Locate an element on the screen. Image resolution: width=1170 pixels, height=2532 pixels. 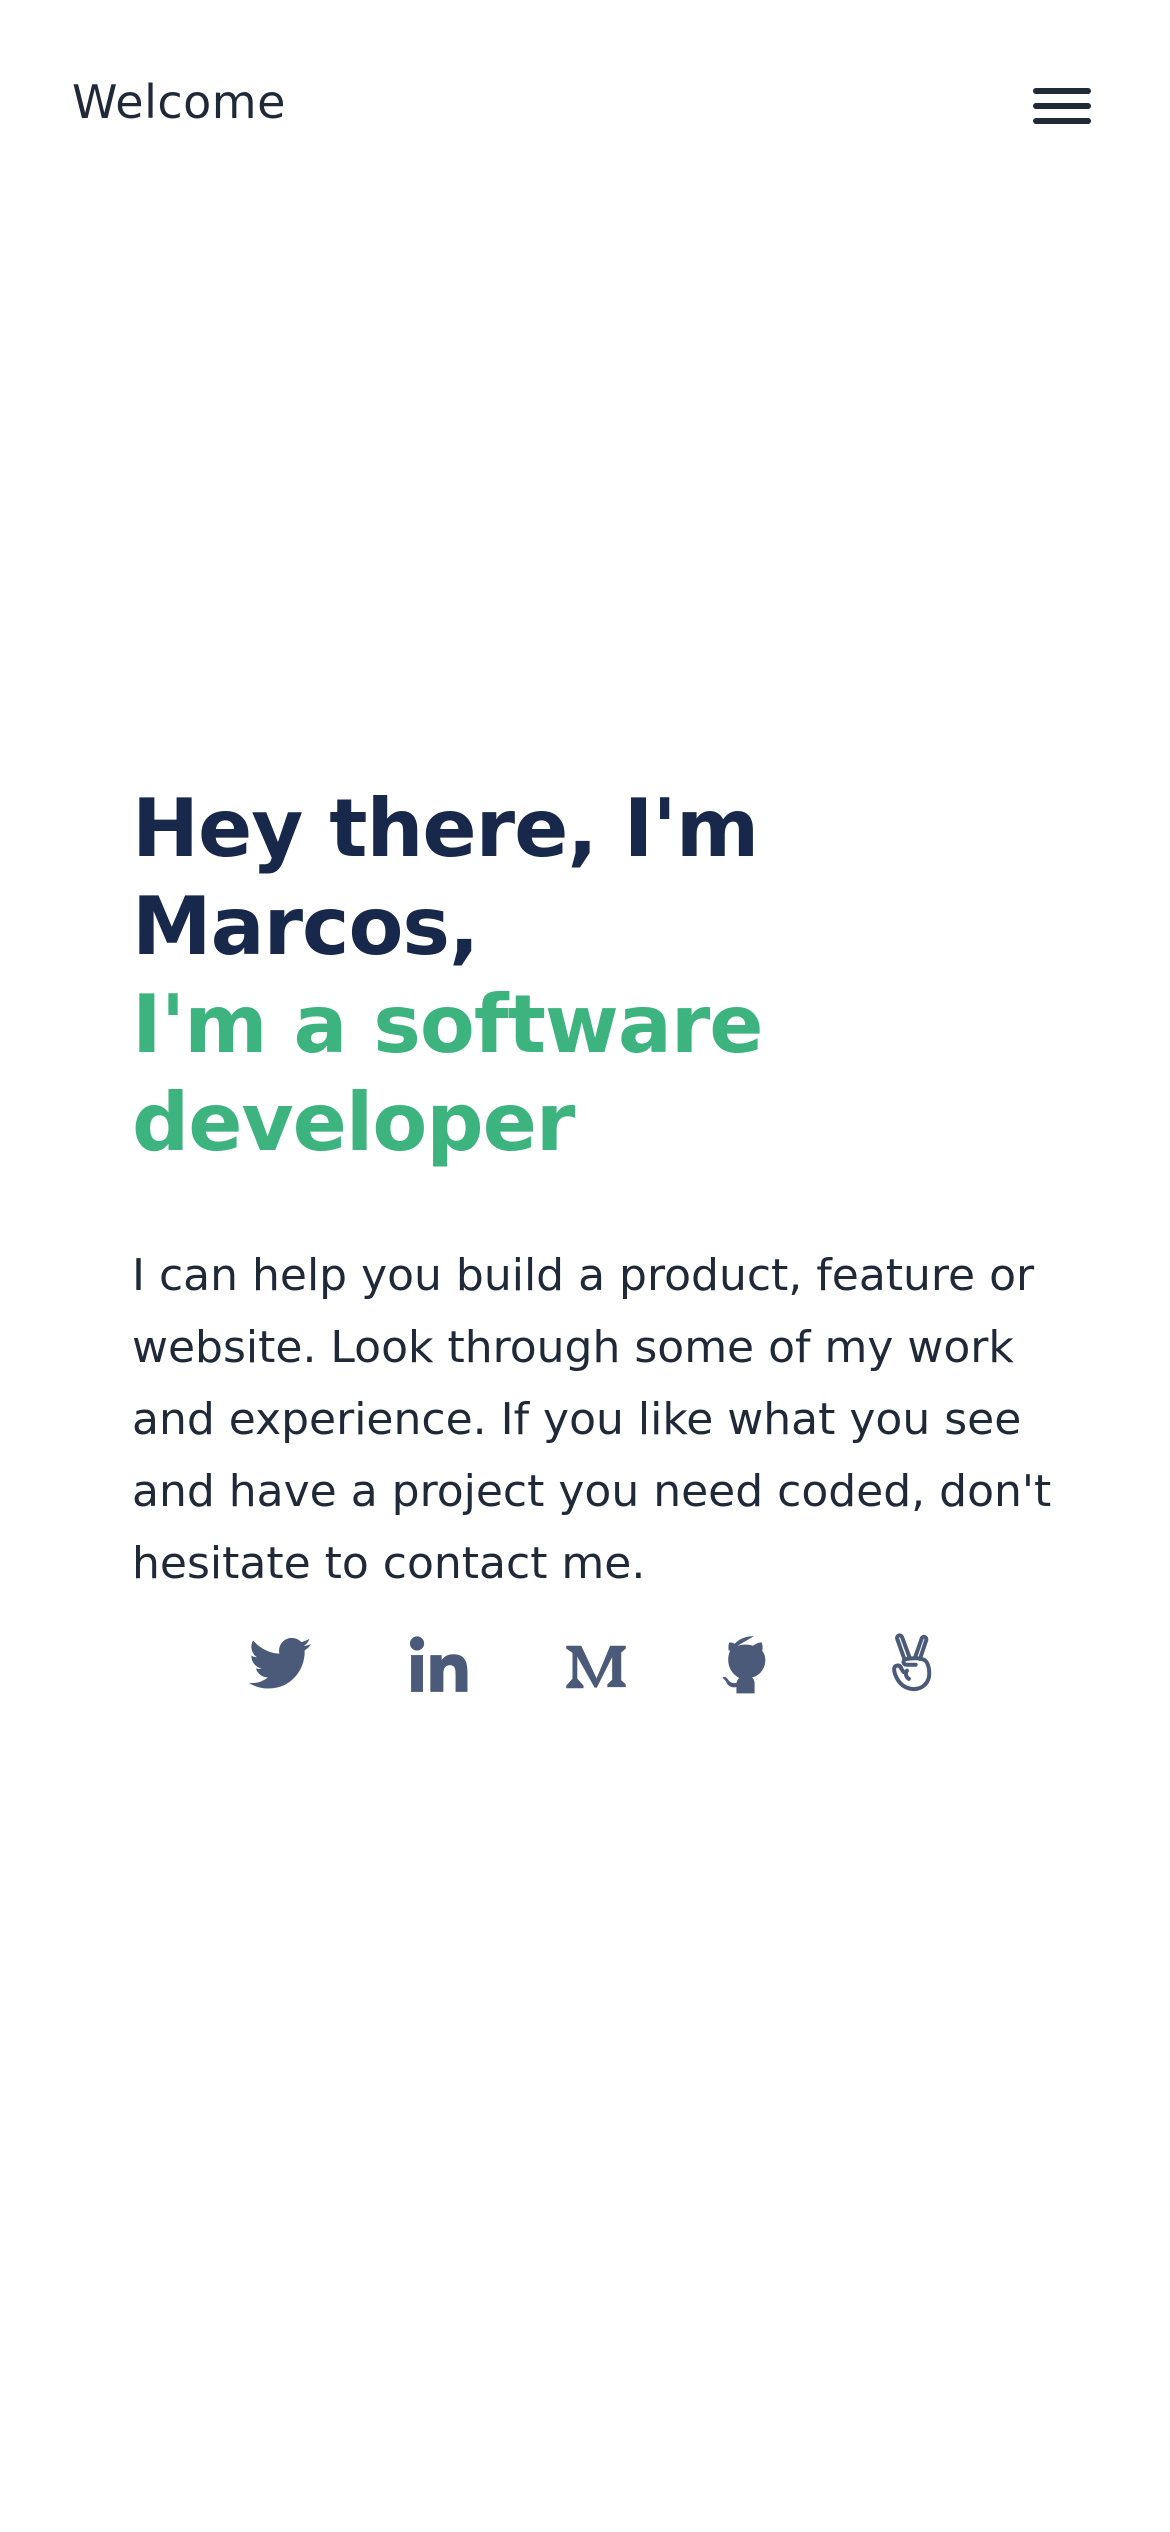
social-links is located at coordinates (596, 1665).